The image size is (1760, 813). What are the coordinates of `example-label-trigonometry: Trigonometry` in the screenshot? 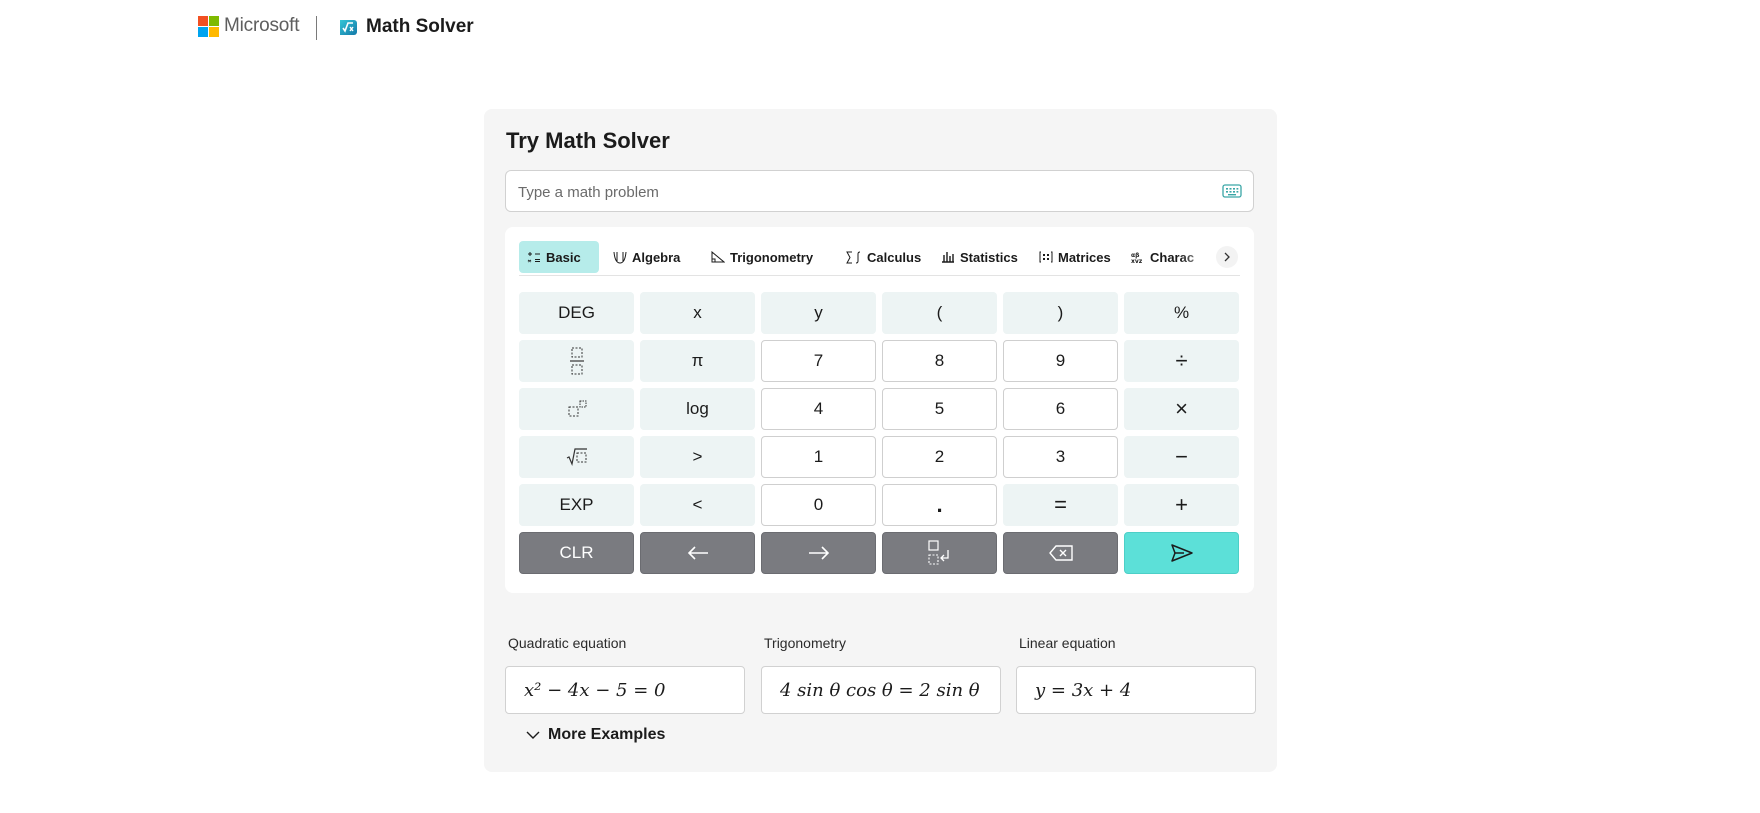 It's located at (805, 643).